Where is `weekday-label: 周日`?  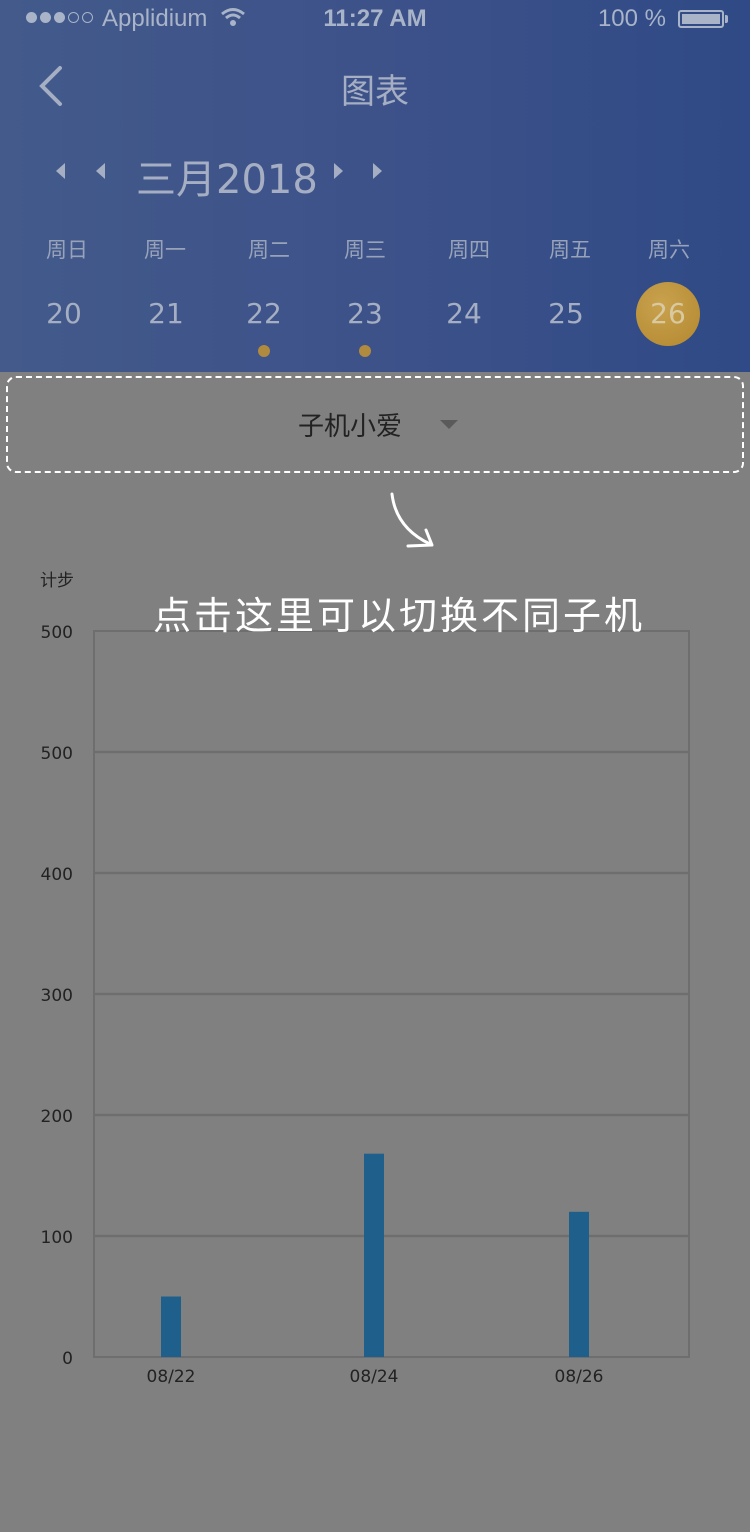
weekday-label: 周日 is located at coordinates (67, 250).